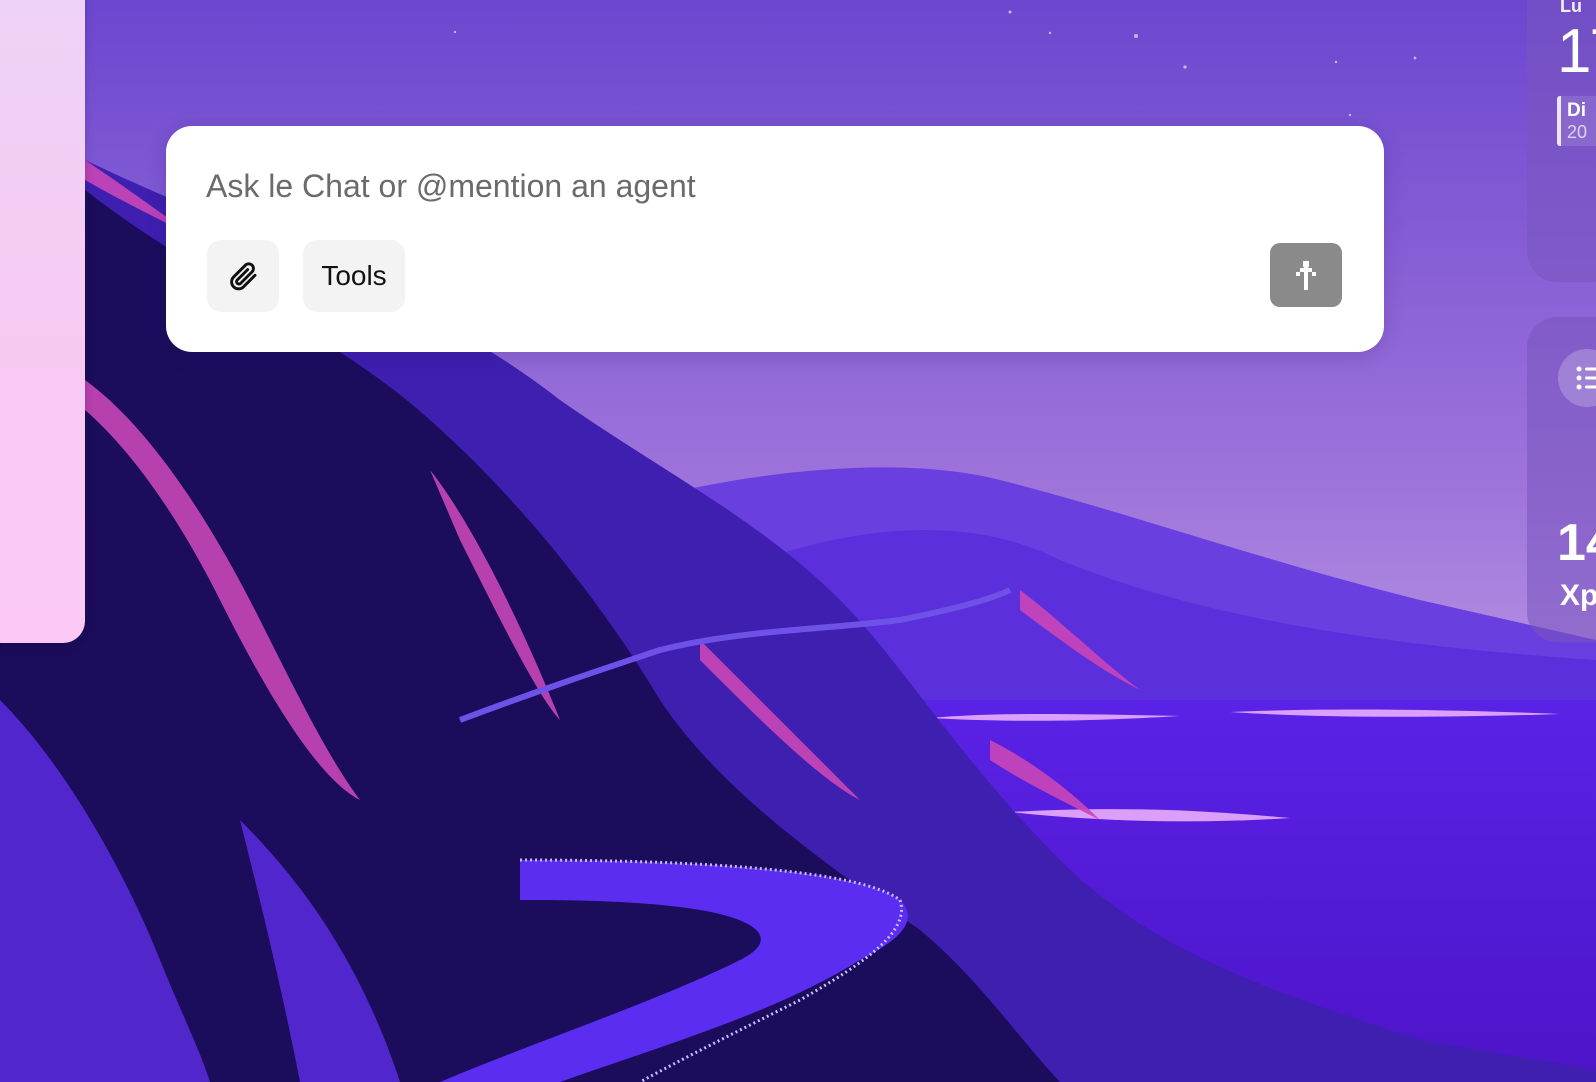  I want to click on calendar-date: 17, so click(1576, 51).